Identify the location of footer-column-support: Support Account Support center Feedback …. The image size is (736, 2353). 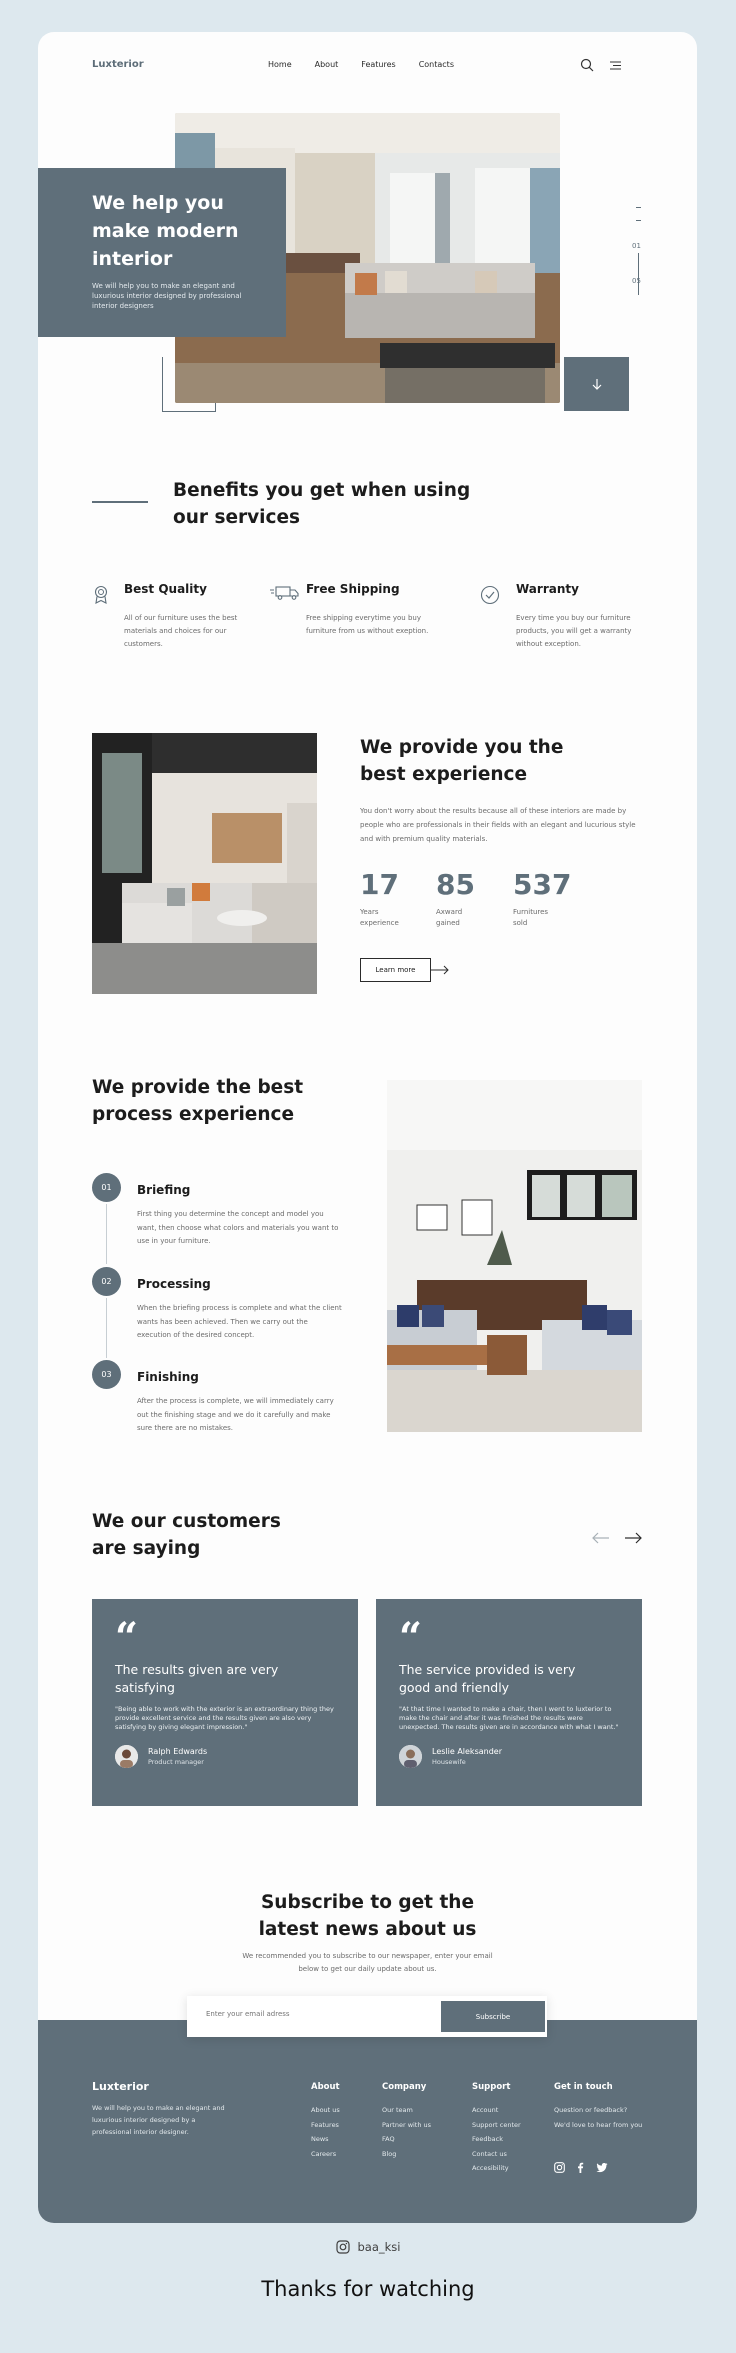
(496, 2129).